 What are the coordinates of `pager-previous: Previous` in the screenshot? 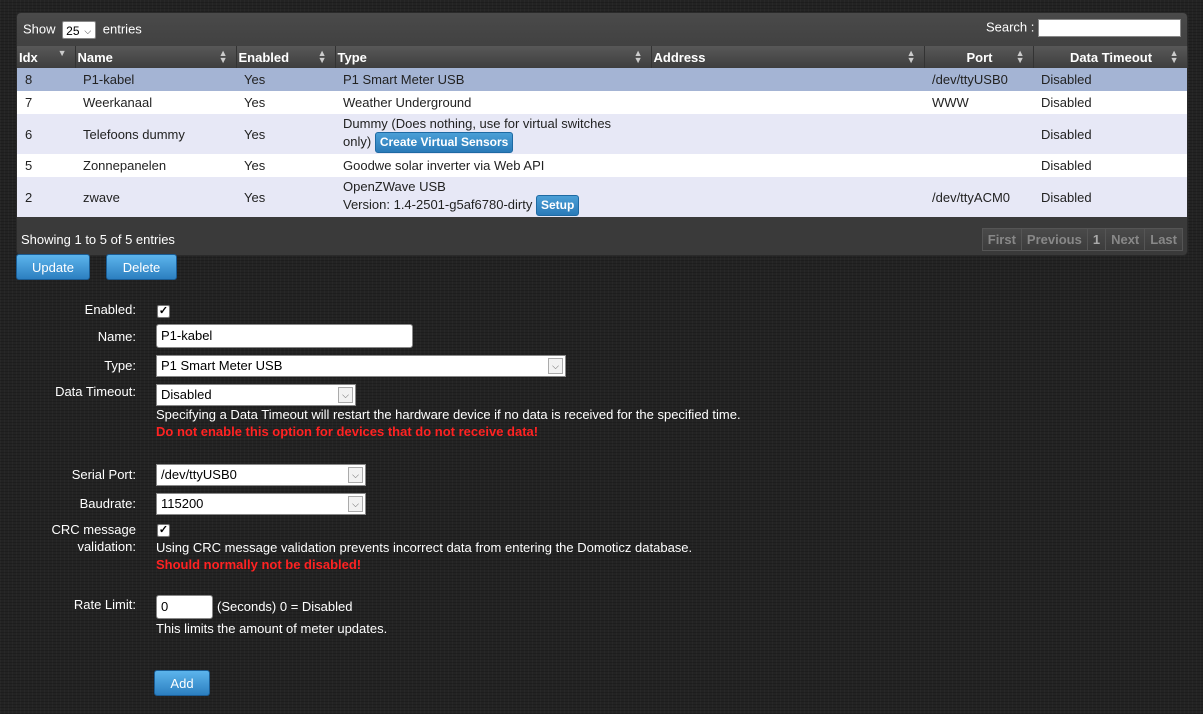 It's located at (1054, 239).